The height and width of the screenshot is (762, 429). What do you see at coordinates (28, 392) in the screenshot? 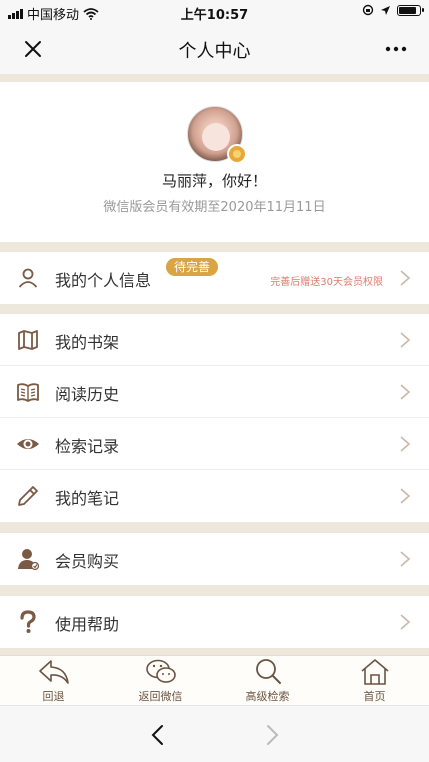
I see `open-book-icon` at bounding box center [28, 392].